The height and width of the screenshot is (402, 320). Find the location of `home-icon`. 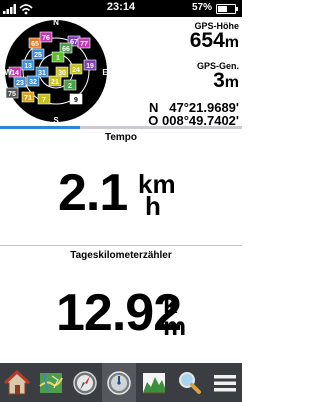

home-icon is located at coordinates (17, 381).